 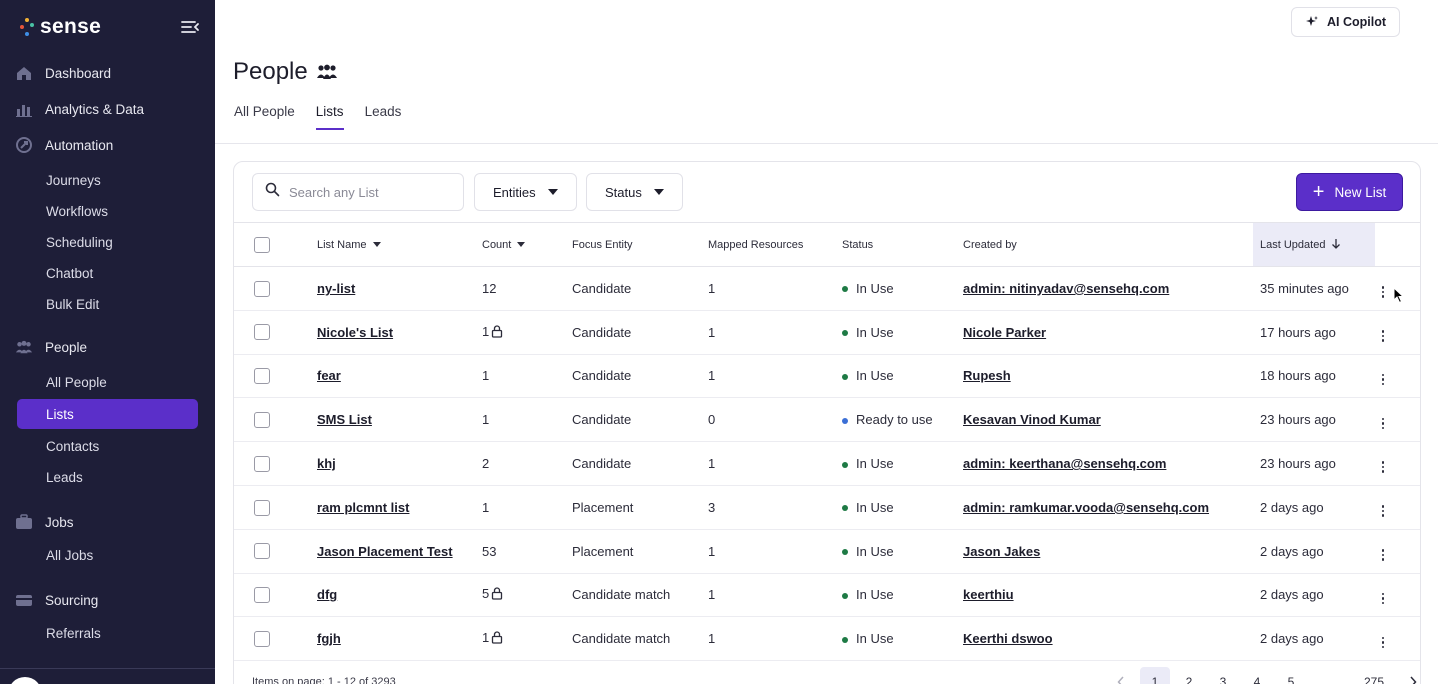 I want to click on list-name-link: khj, so click(x=326, y=463).